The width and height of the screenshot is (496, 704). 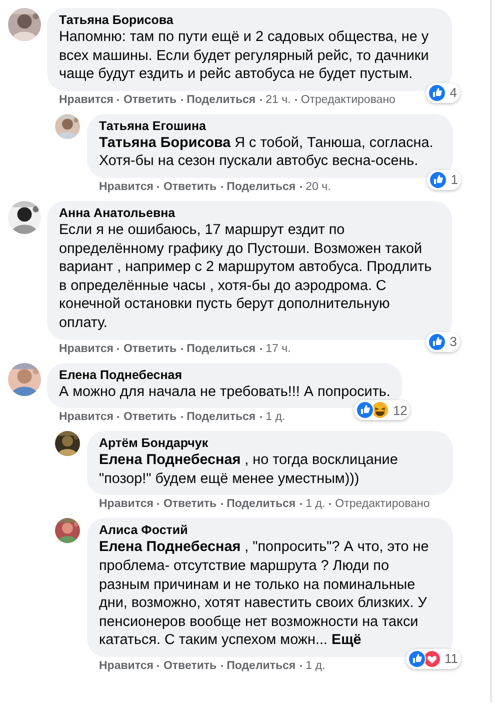 What do you see at coordinates (278, 348) in the screenshot?
I see `timestamp: 17 ч.` at bounding box center [278, 348].